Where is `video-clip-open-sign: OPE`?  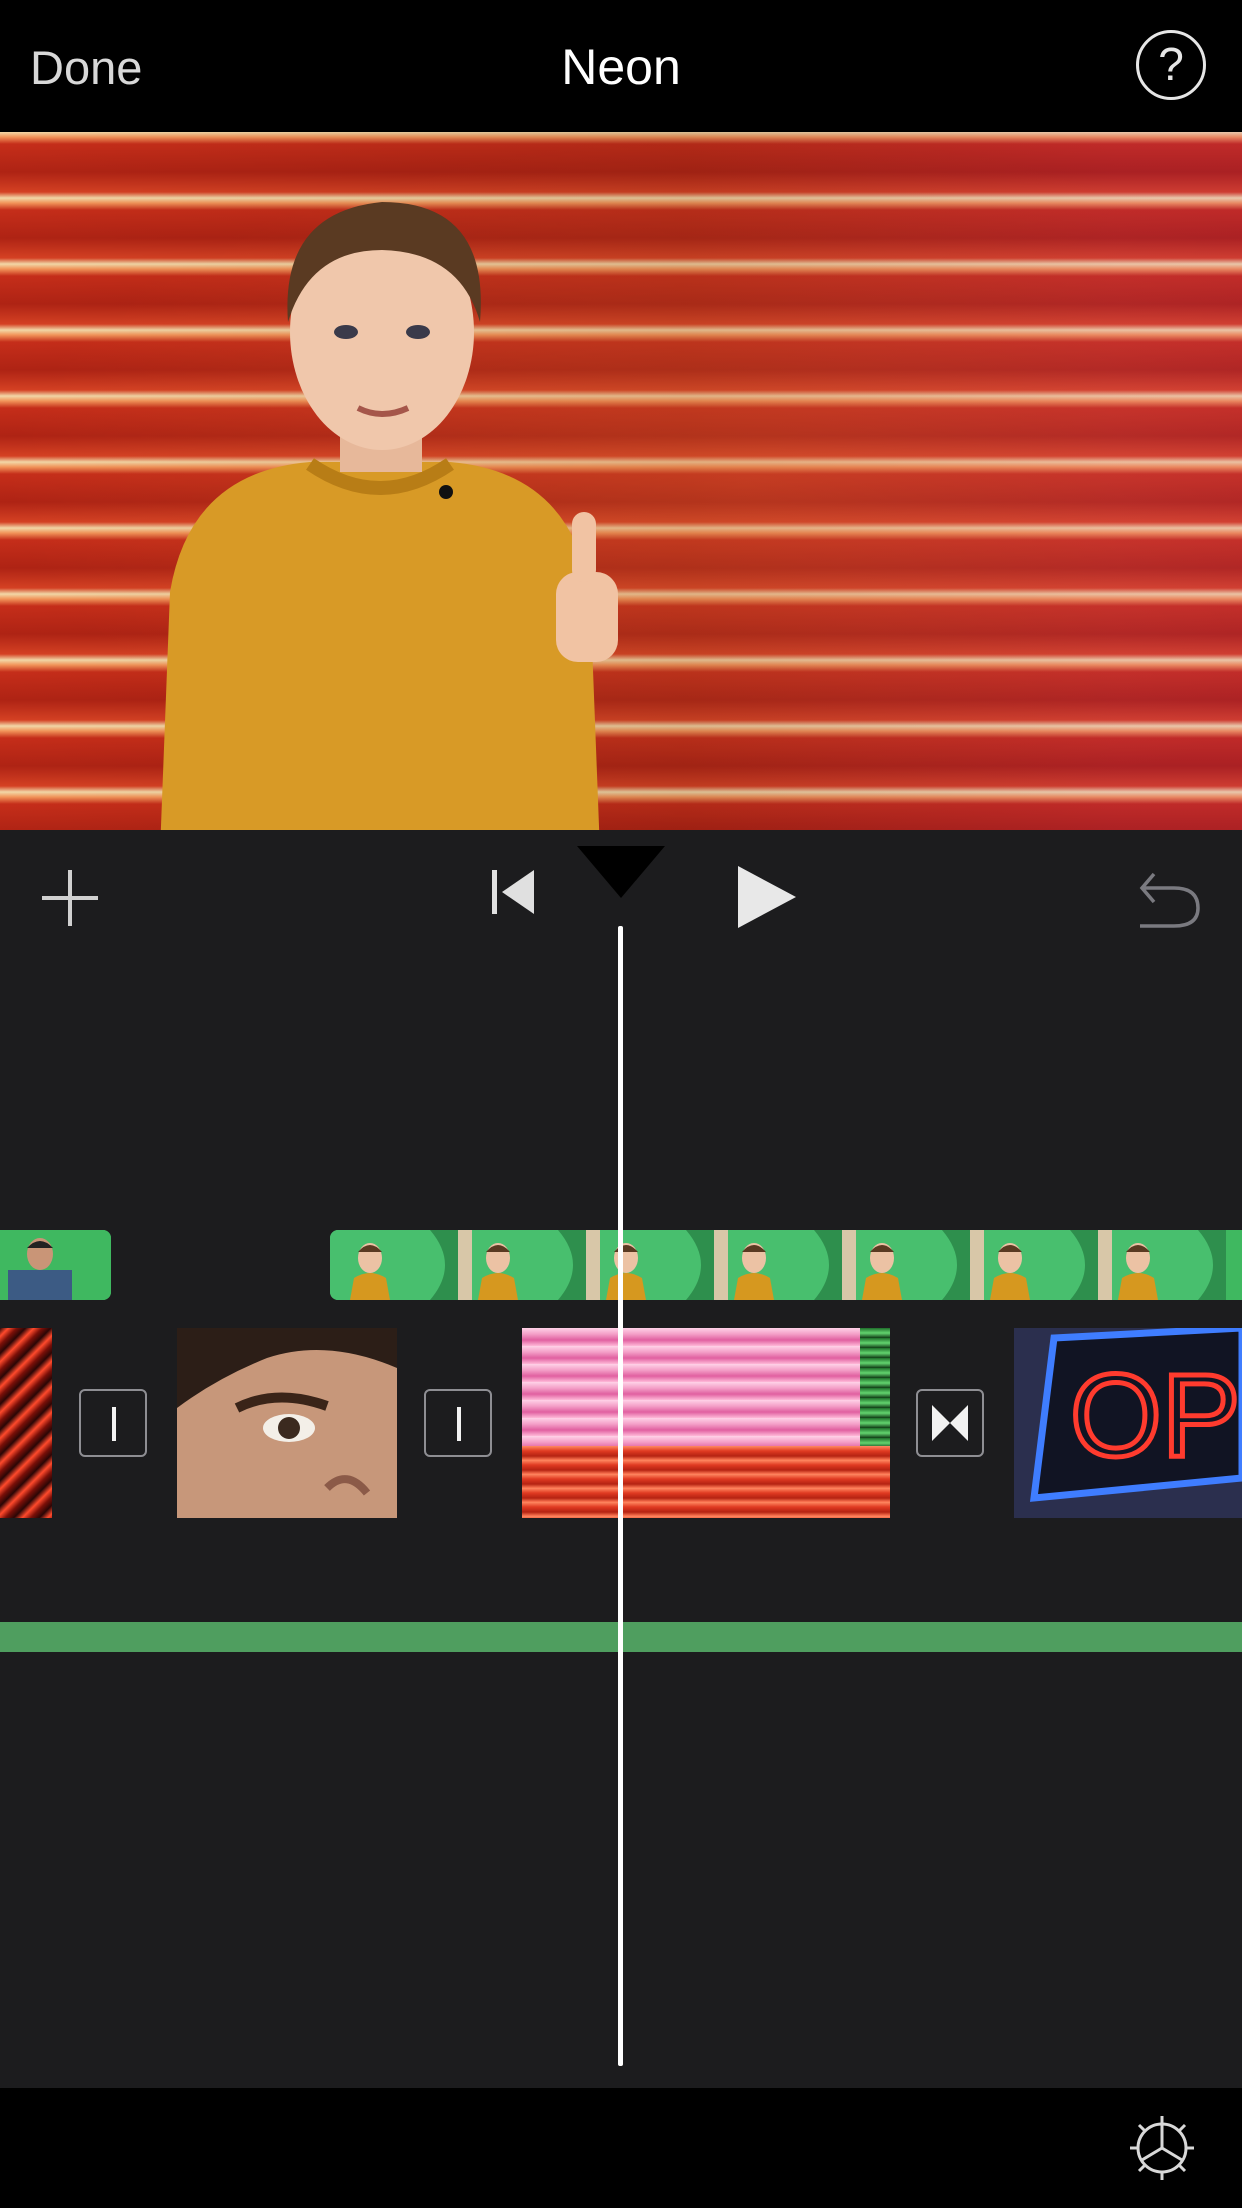
video-clip-open-sign: OPE is located at coordinates (1128, 1423).